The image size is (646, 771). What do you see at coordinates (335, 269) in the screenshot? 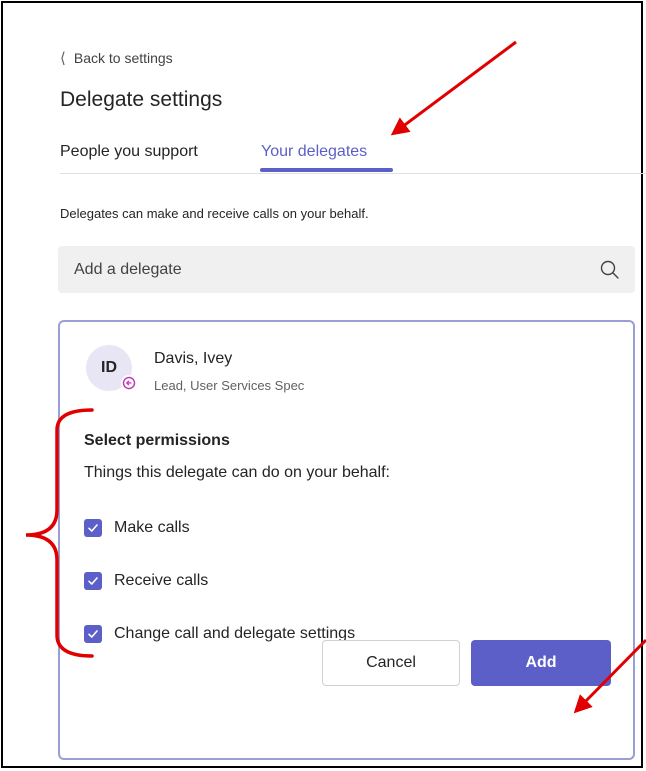
I see `add-delegate-input` at bounding box center [335, 269].